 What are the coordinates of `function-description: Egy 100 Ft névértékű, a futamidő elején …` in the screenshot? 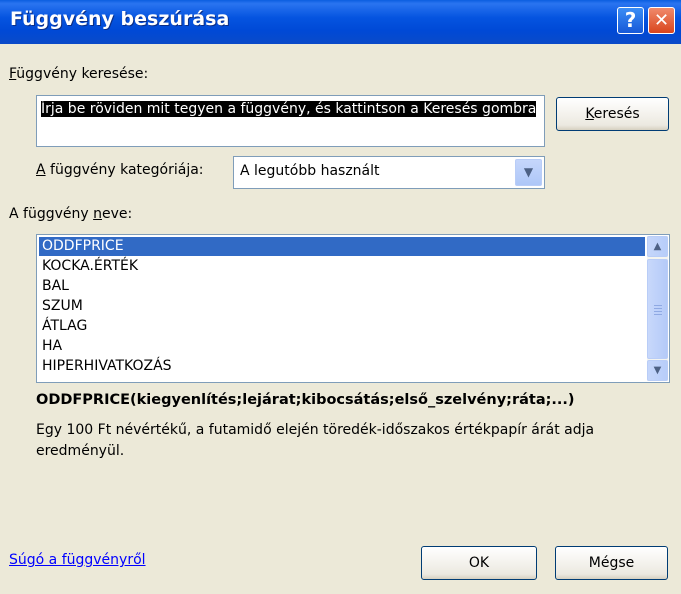 It's located at (315, 440).